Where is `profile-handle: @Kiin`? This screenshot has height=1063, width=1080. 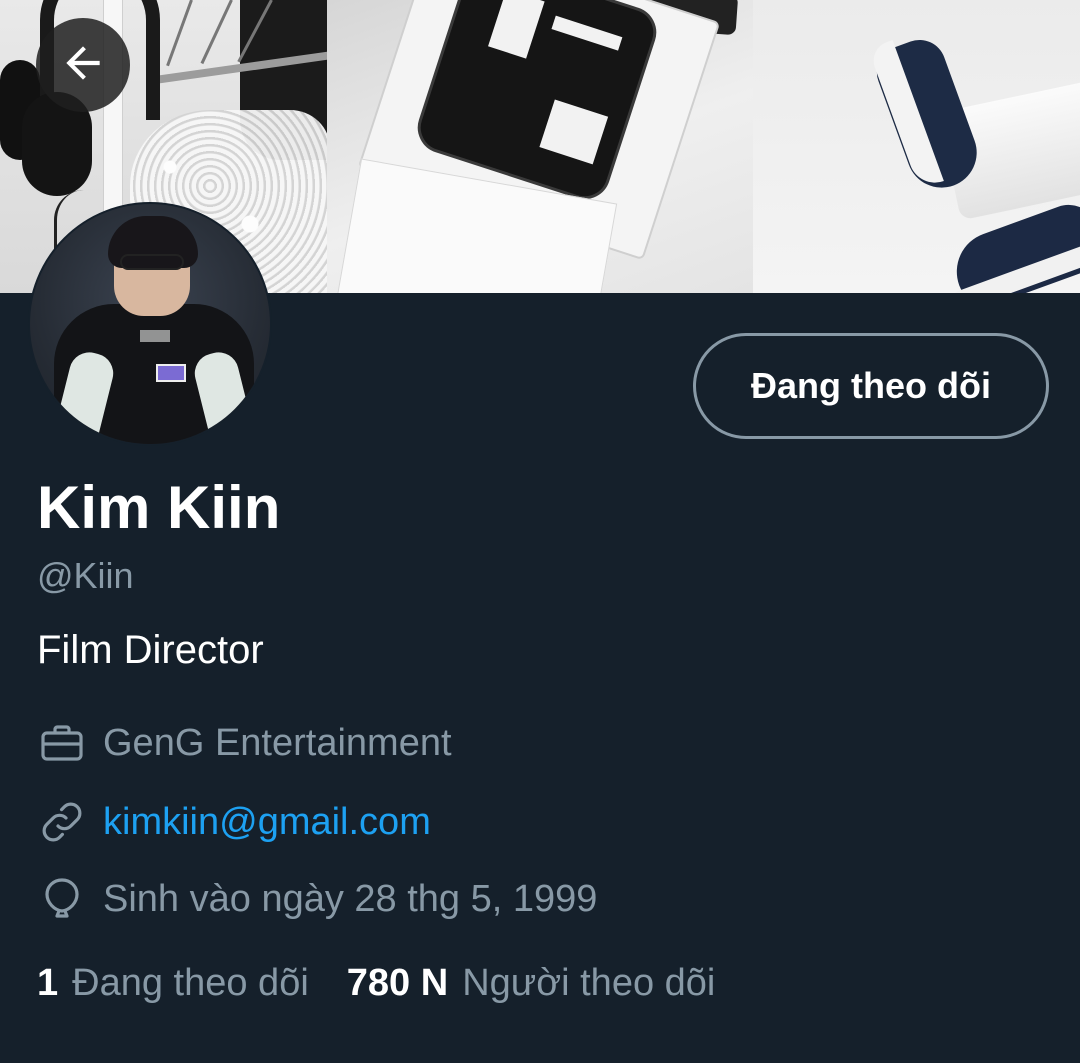
profile-handle: @Kiin is located at coordinates (85, 575).